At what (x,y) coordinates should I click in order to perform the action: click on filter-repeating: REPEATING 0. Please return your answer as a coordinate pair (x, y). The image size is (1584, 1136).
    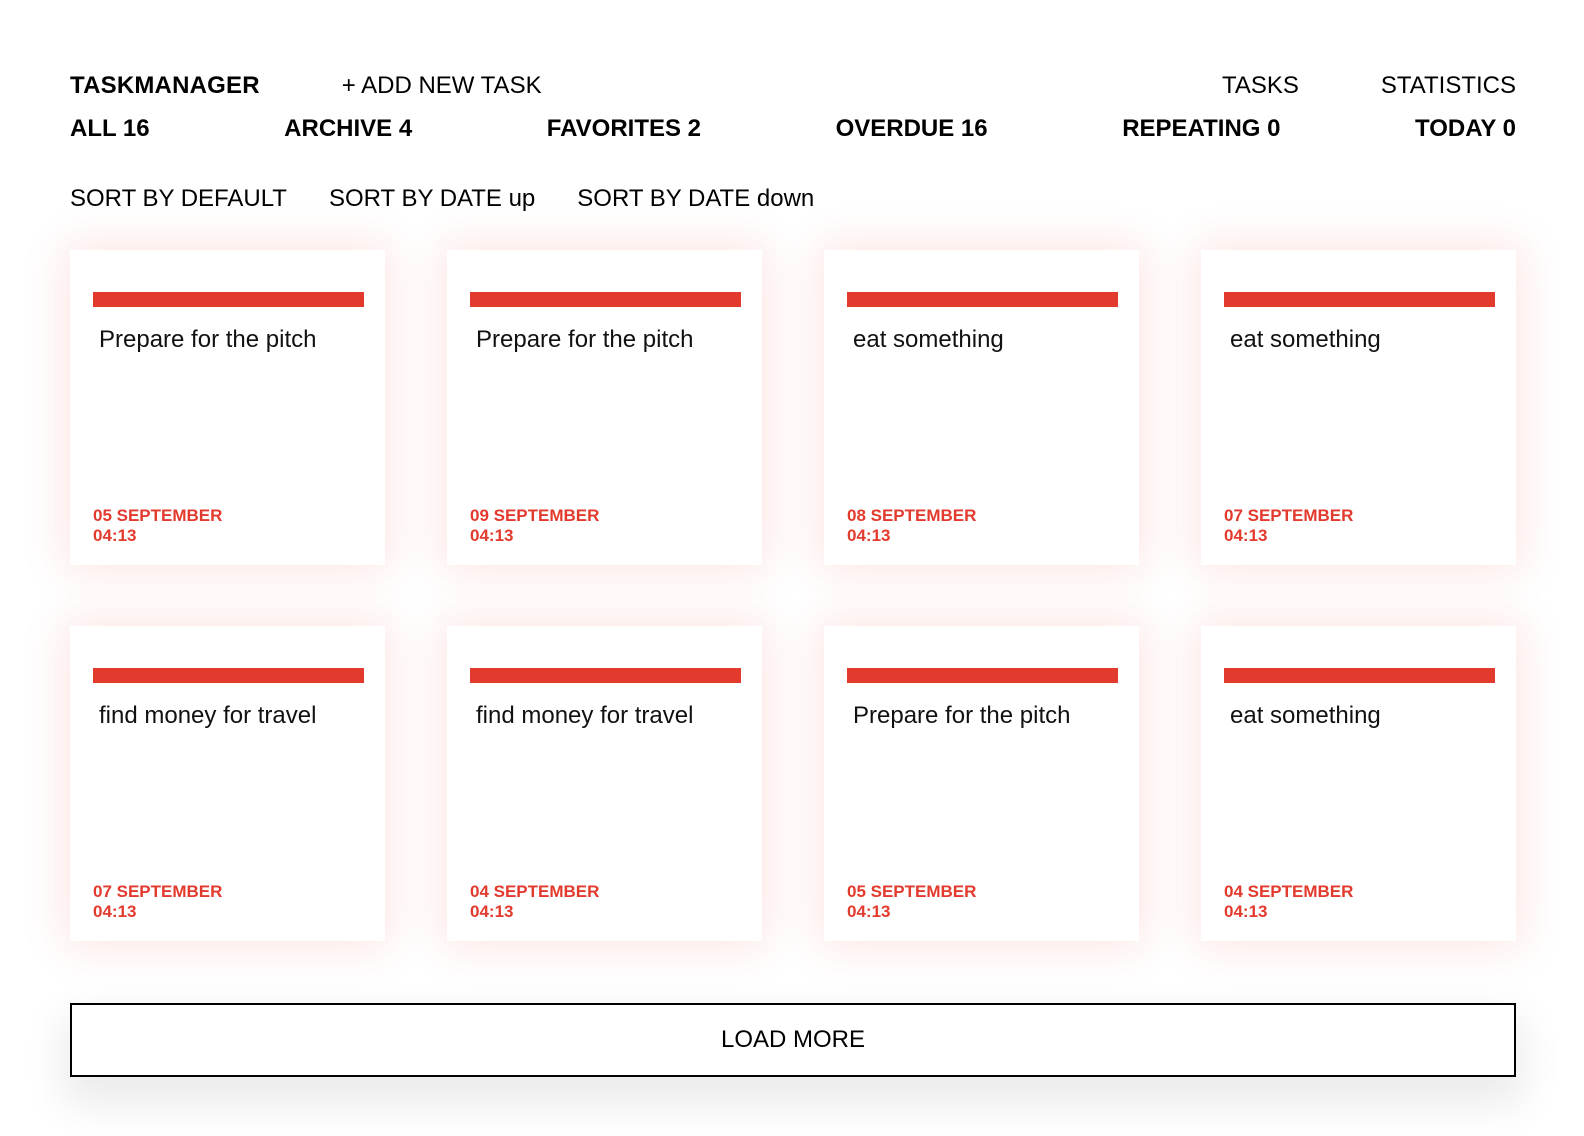
    Looking at the image, I should click on (1201, 129).